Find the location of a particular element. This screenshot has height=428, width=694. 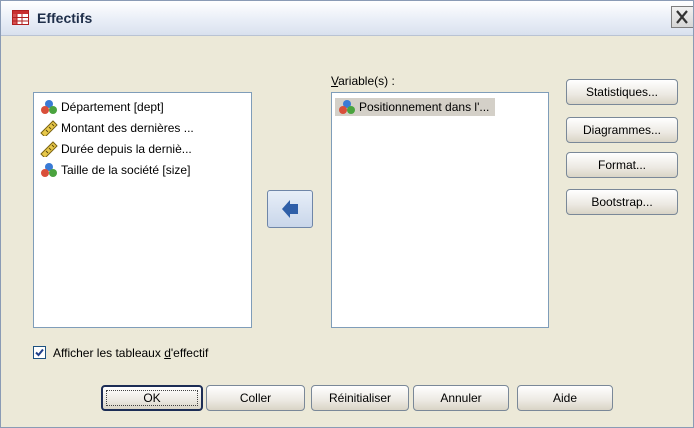

variables-label-text: ariable(s) : is located at coordinates (366, 81).